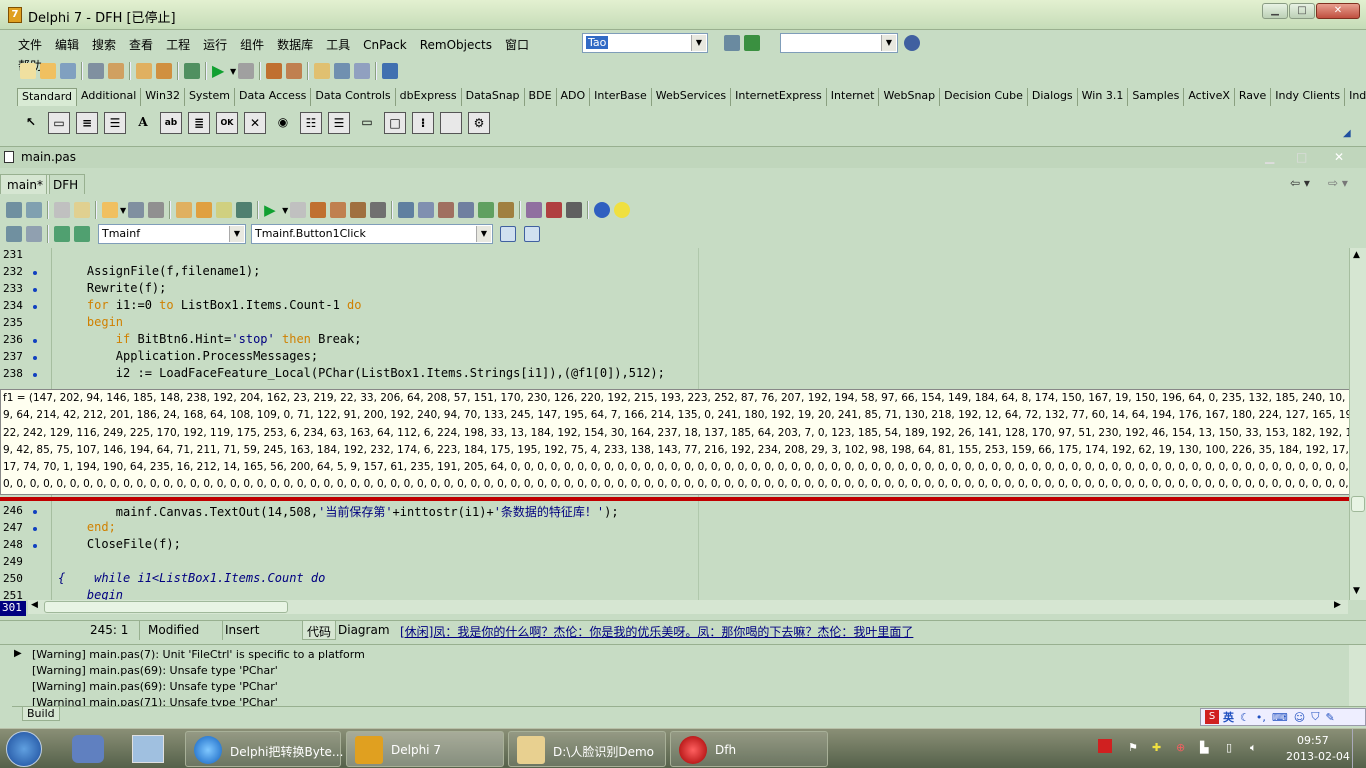 This screenshot has width=1366, height=768. I want to click on resize-grip-icon: ◢, so click(1347, 133).